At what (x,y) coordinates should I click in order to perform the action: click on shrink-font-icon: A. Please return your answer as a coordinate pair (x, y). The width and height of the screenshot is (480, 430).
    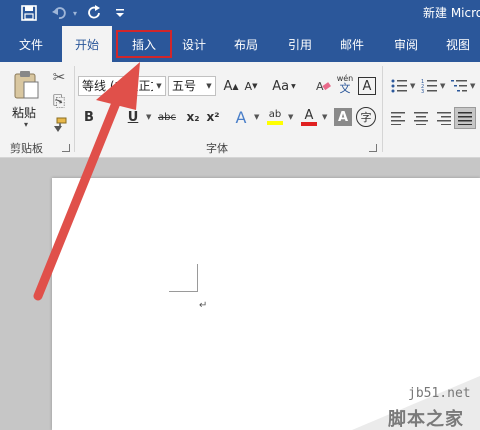
    Looking at the image, I should click on (248, 86).